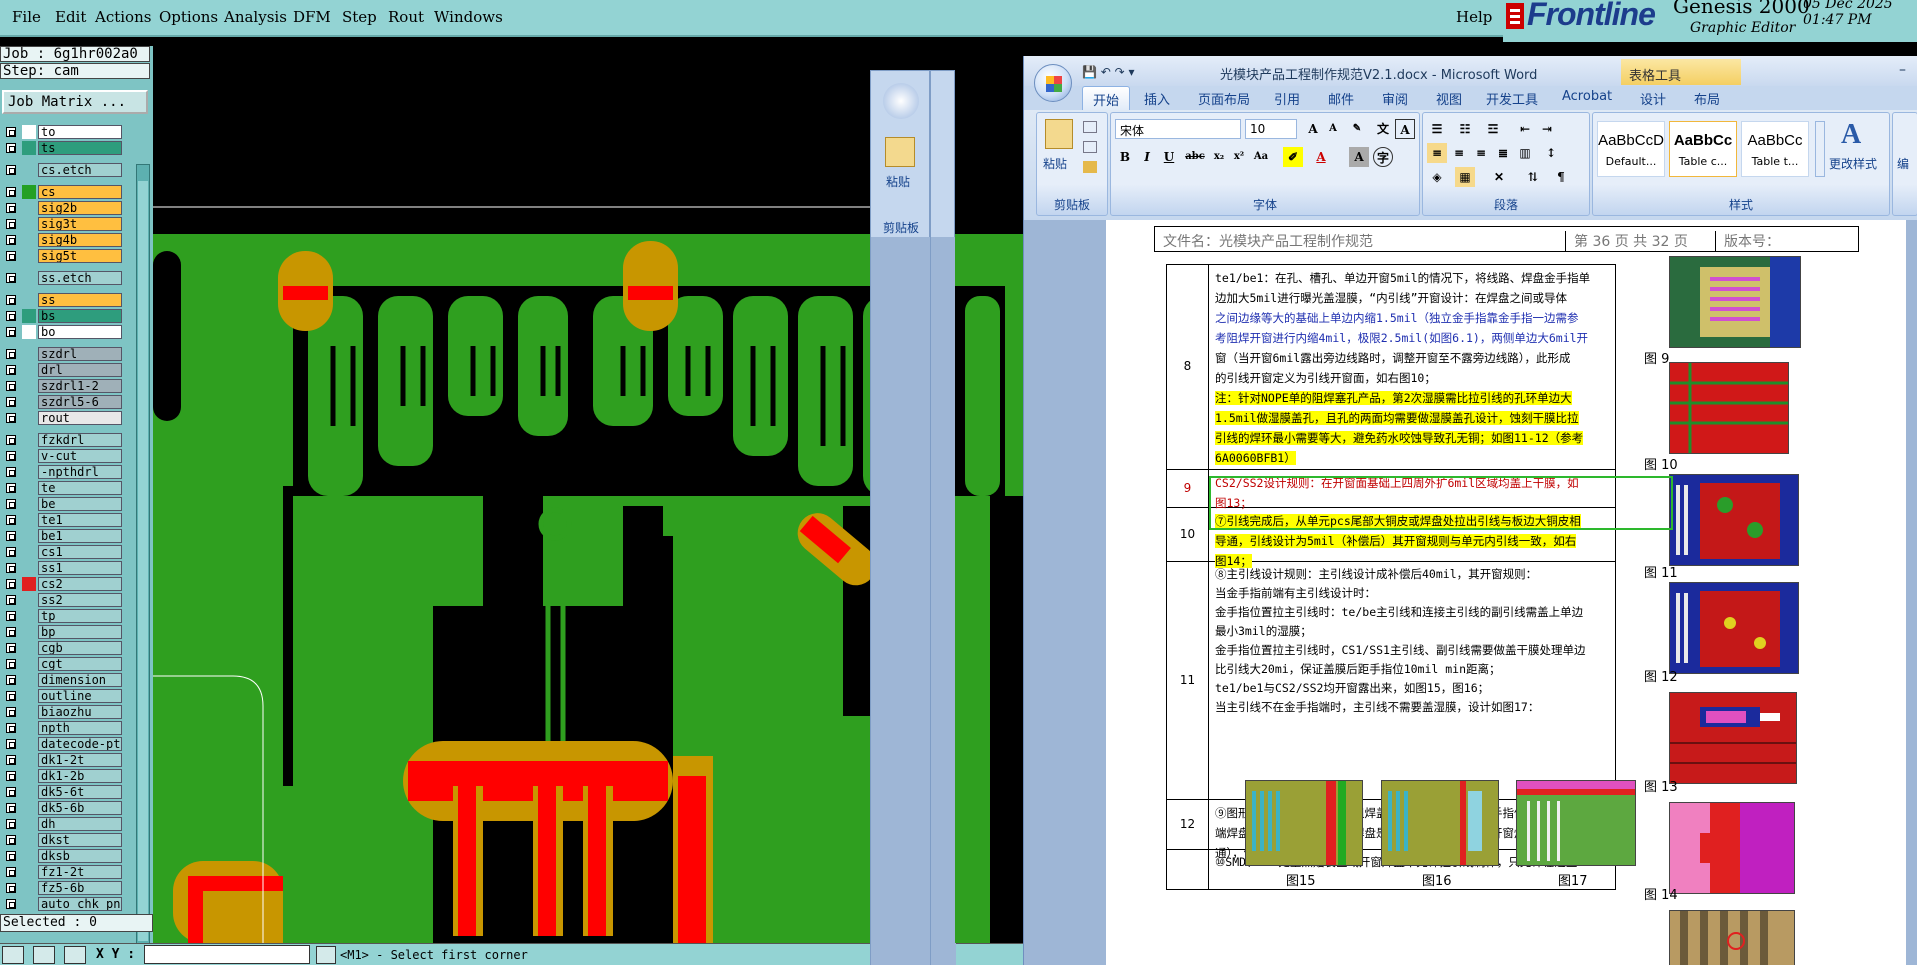 Image resolution: width=1917 pixels, height=965 pixels. I want to click on asian-layout-icon: ✕, so click(1499, 177).